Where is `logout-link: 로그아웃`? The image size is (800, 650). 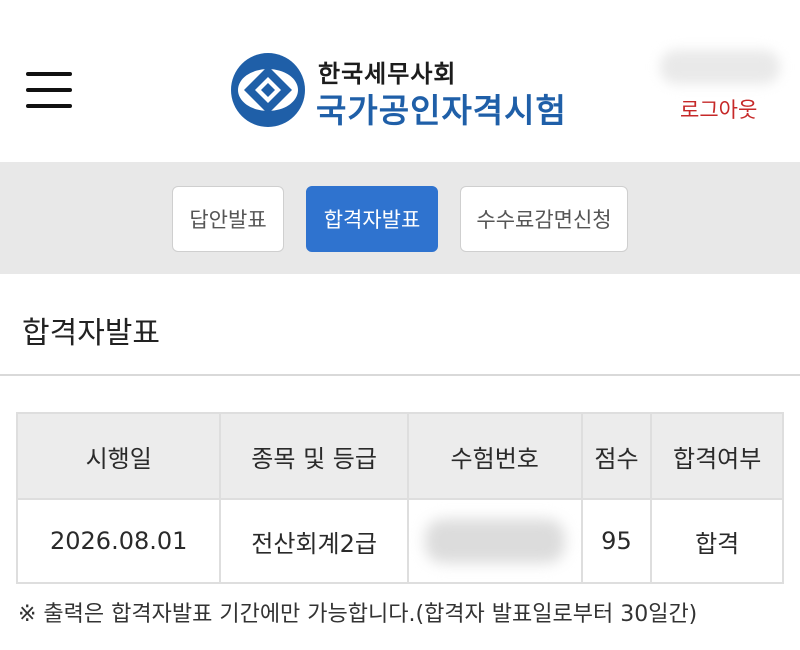
logout-link: 로그아웃 is located at coordinates (718, 109).